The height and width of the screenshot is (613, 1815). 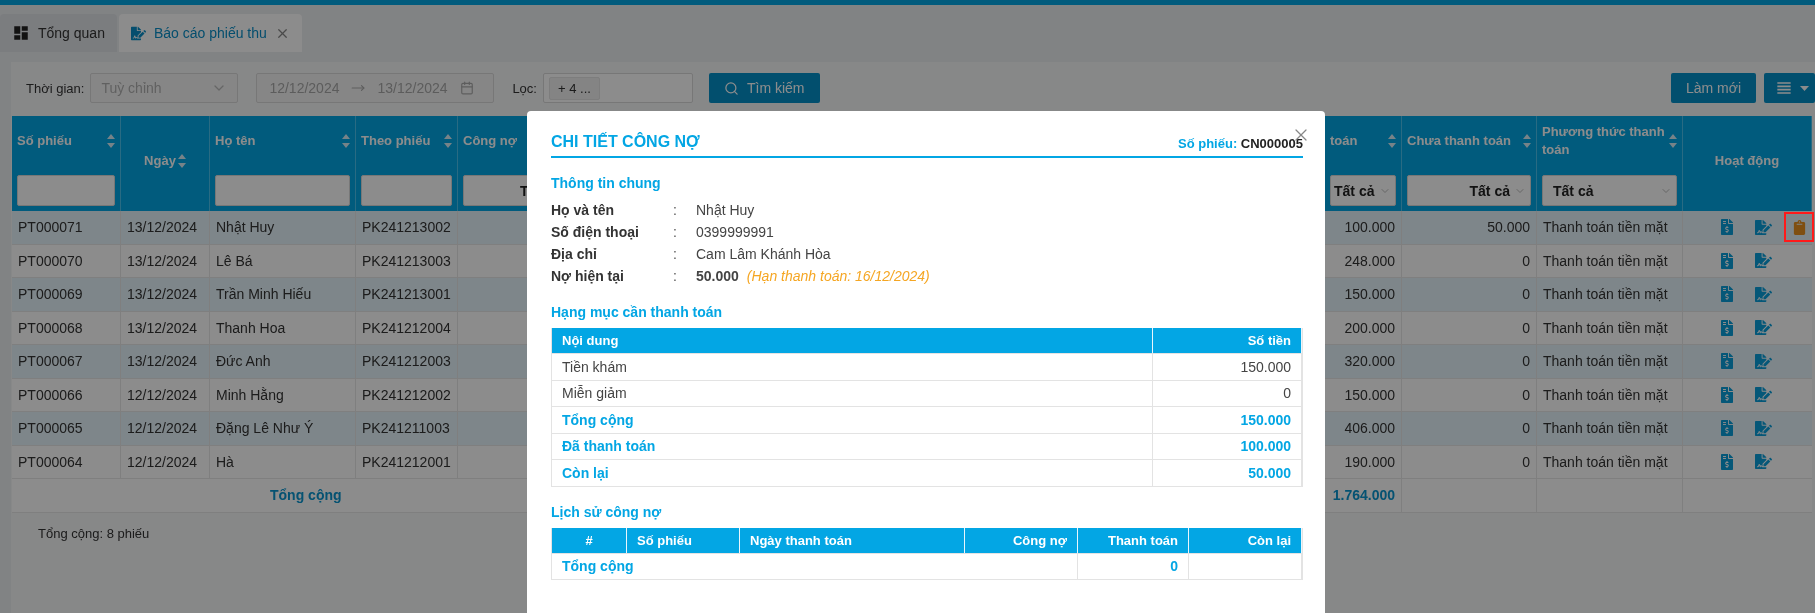 What do you see at coordinates (735, 232) in the screenshot?
I see `info-value: 0399999991` at bounding box center [735, 232].